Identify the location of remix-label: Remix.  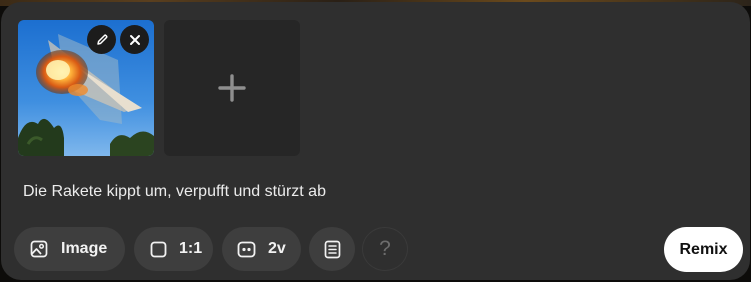
(703, 249).